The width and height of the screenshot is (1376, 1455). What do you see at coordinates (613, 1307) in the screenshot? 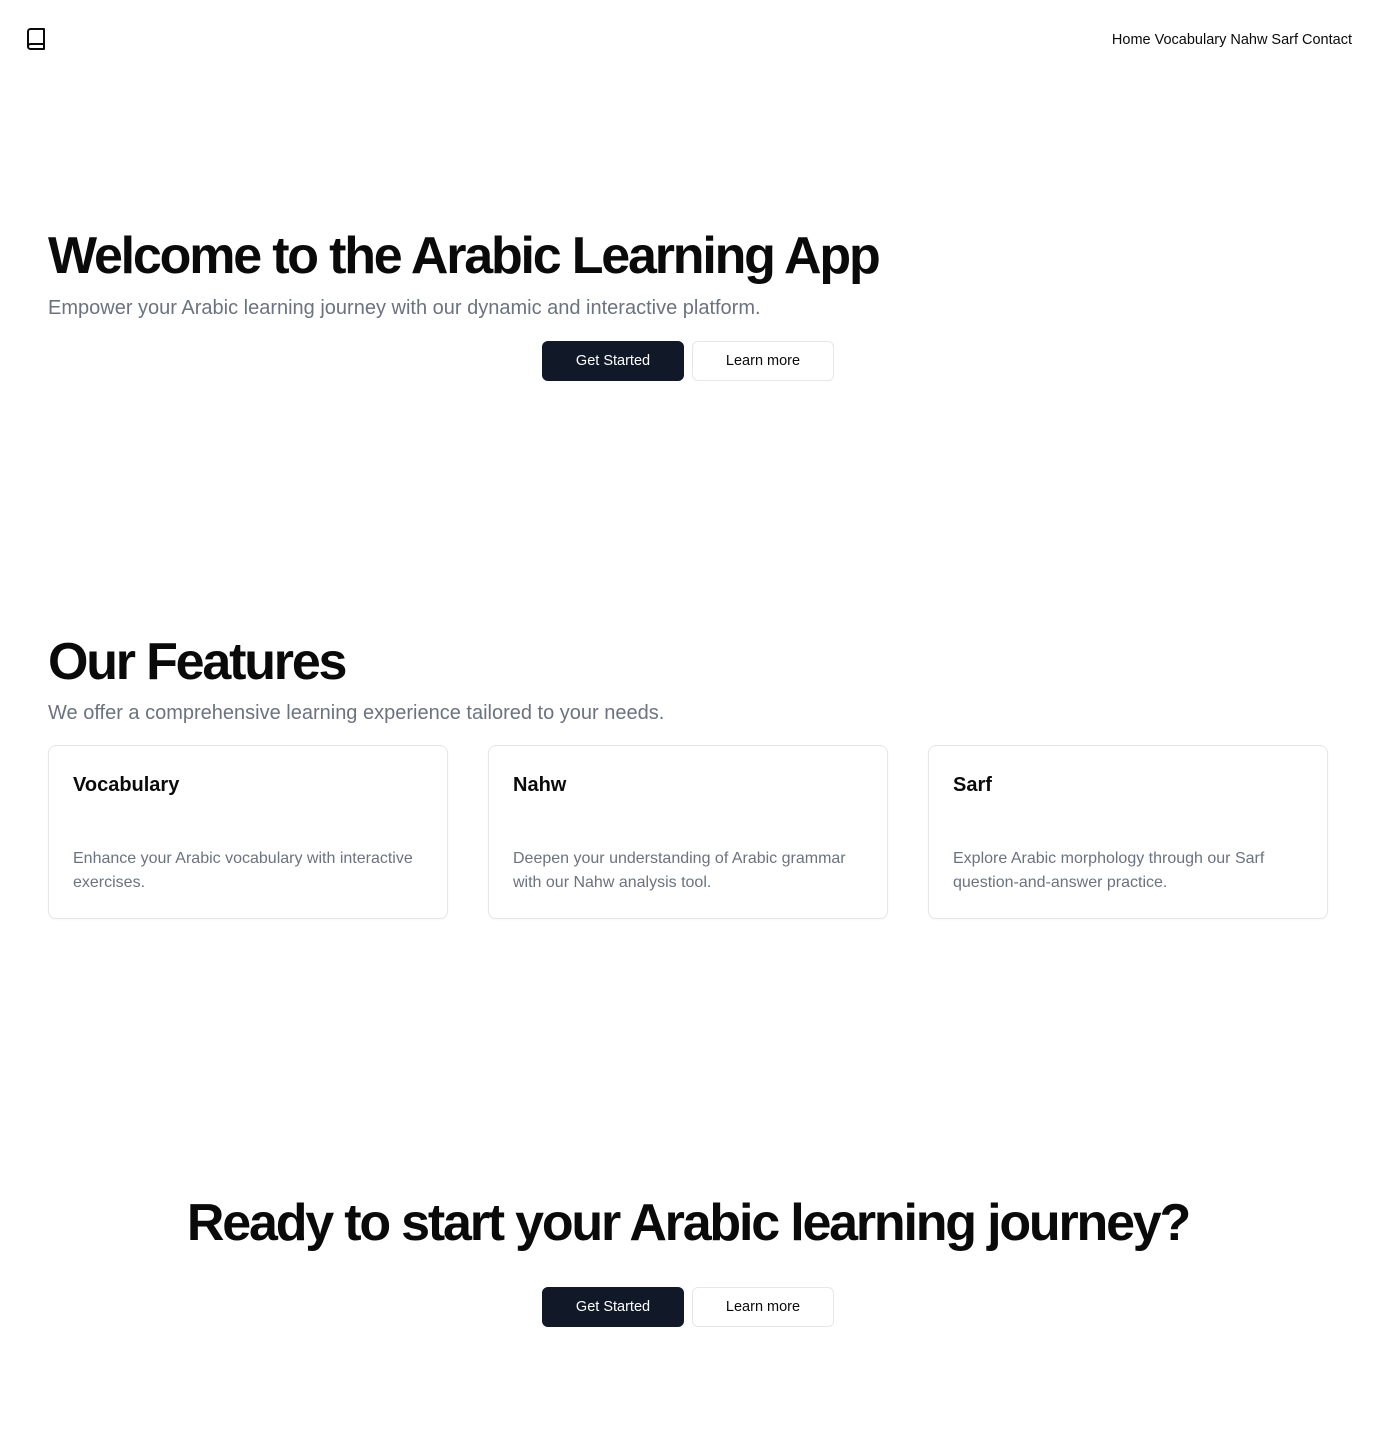
I see `cta-get-started-button: Get Started` at bounding box center [613, 1307].